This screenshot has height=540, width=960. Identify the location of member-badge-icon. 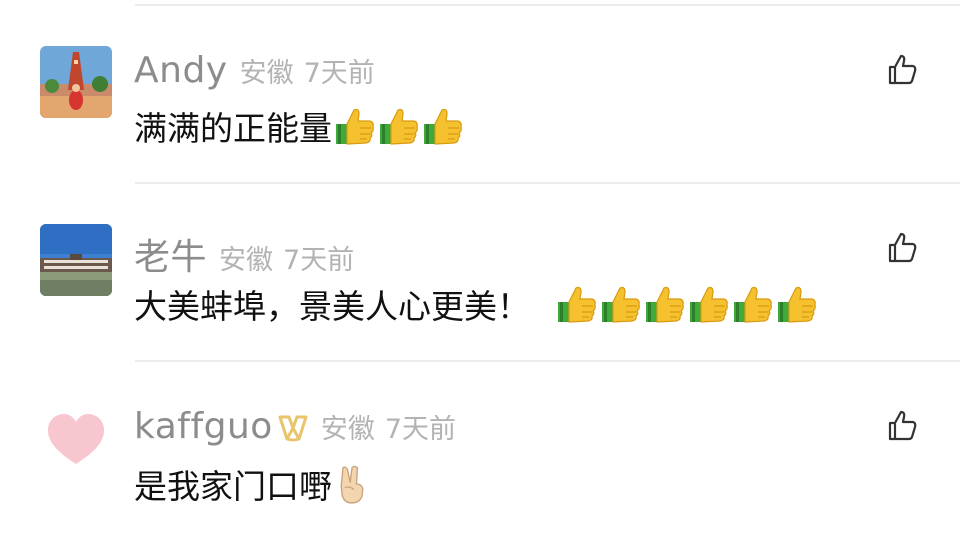
(293, 428).